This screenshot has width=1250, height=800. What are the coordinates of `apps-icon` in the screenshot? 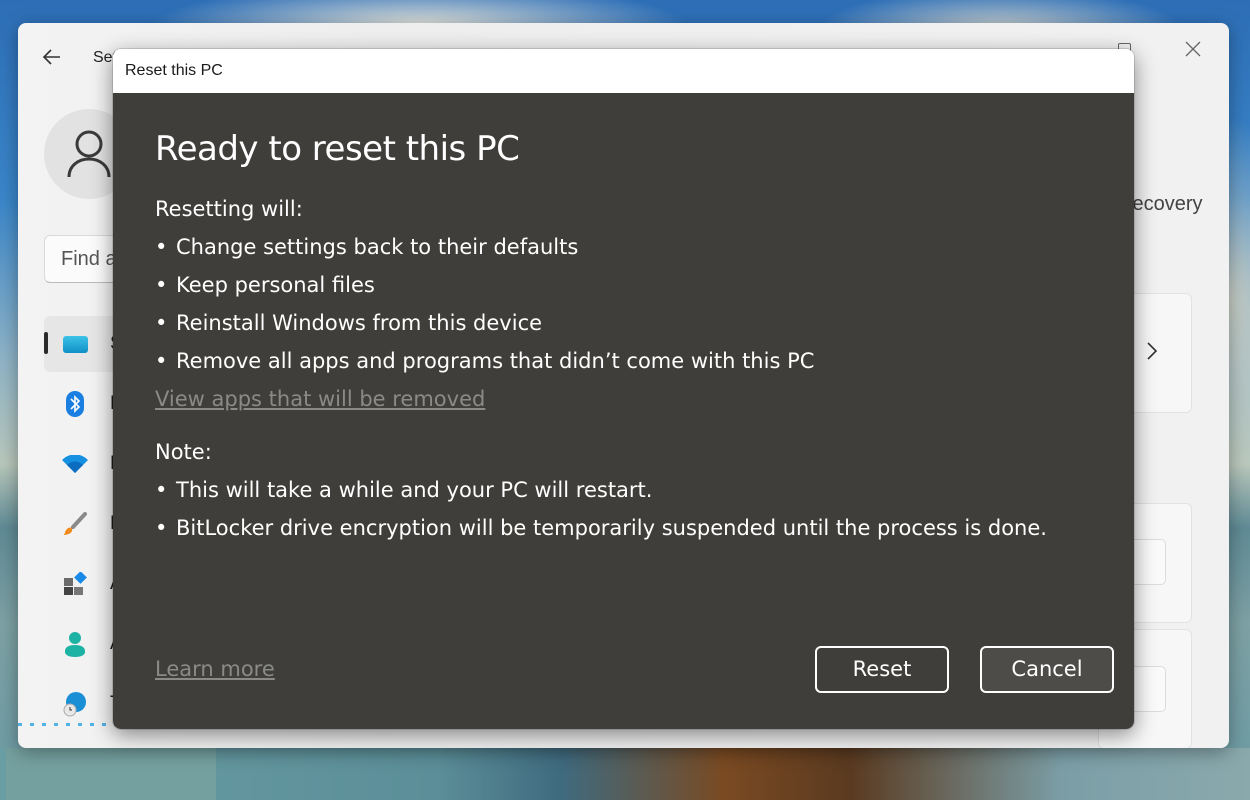 It's located at (75, 584).